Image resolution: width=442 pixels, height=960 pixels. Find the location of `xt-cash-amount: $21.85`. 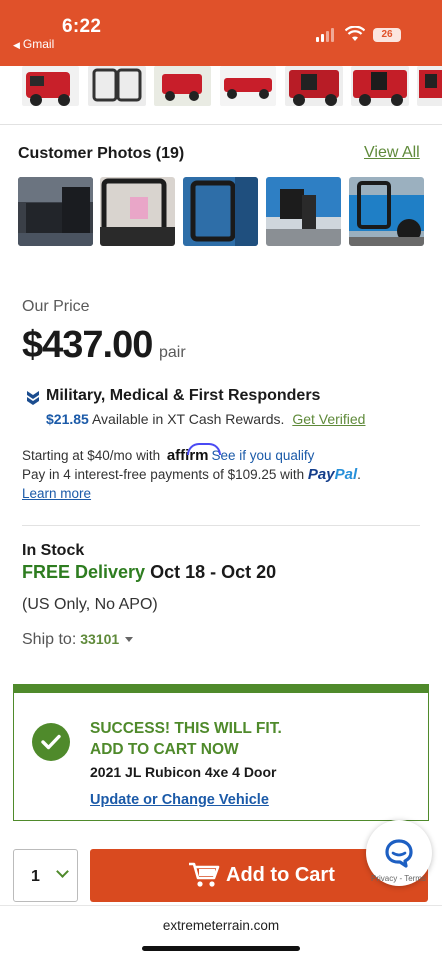

xt-cash-amount: $21.85 is located at coordinates (67, 419).